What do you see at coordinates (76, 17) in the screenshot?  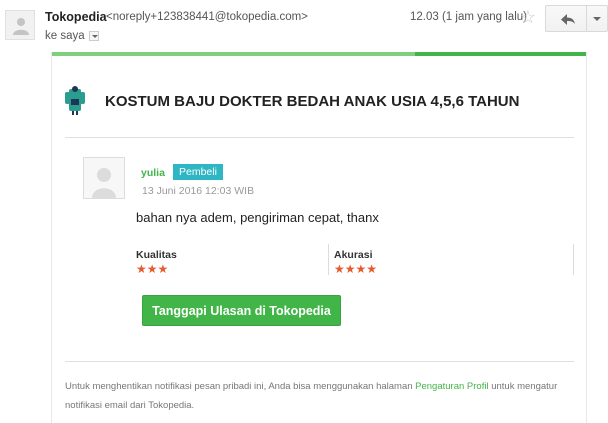 I see `sender-name: Tokopedia` at bounding box center [76, 17].